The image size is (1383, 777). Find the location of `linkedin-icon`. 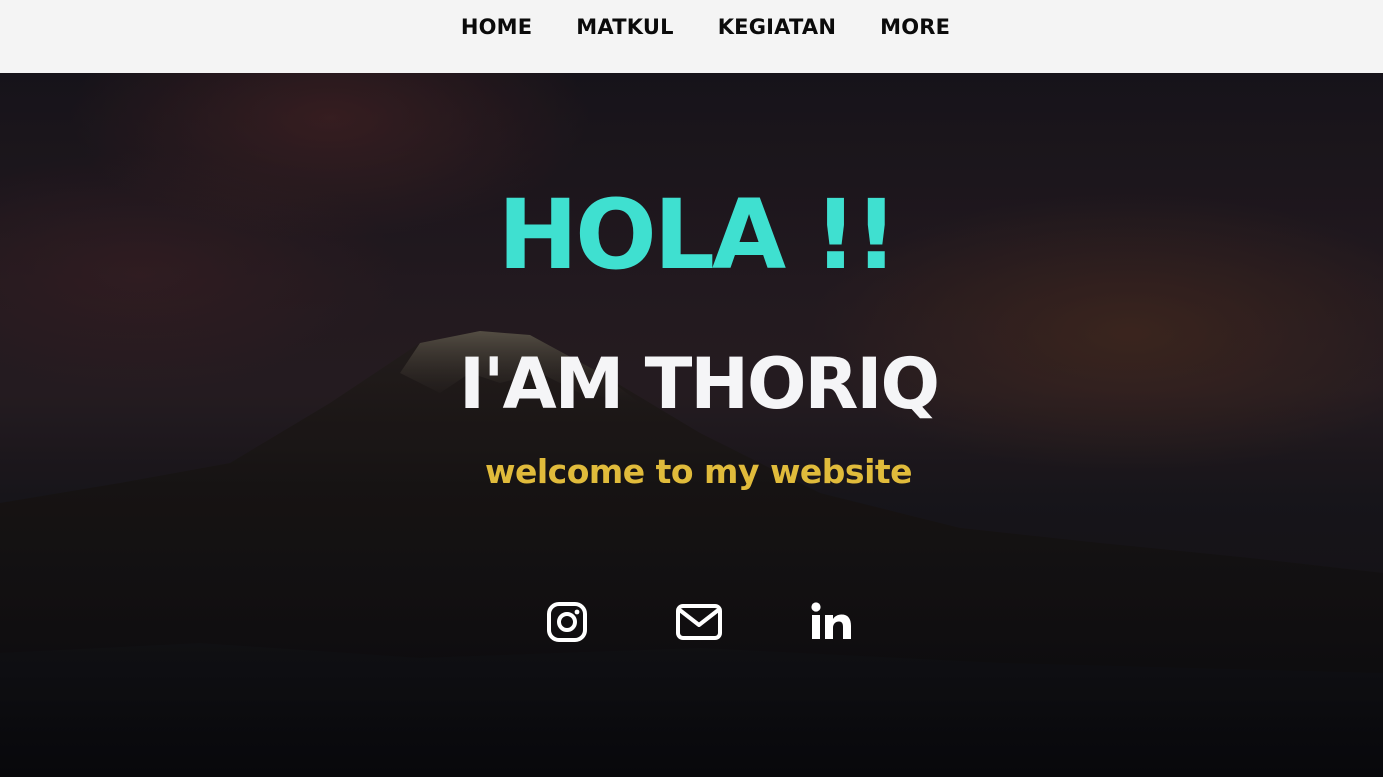

linkedin-icon is located at coordinates (831, 620).